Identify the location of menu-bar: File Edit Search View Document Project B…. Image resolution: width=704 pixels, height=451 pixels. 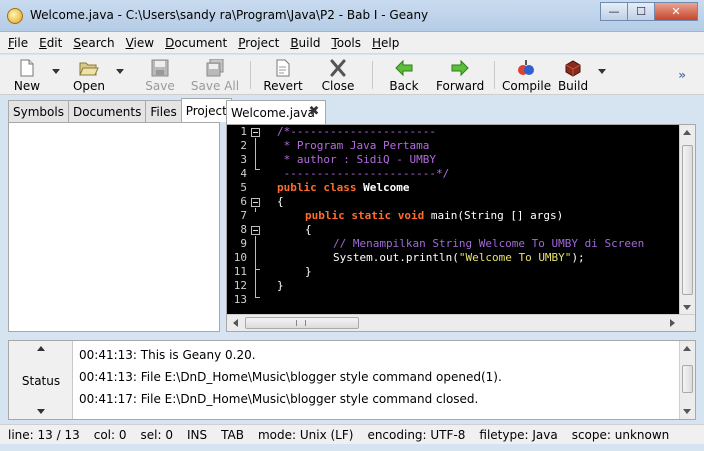
(352, 43).